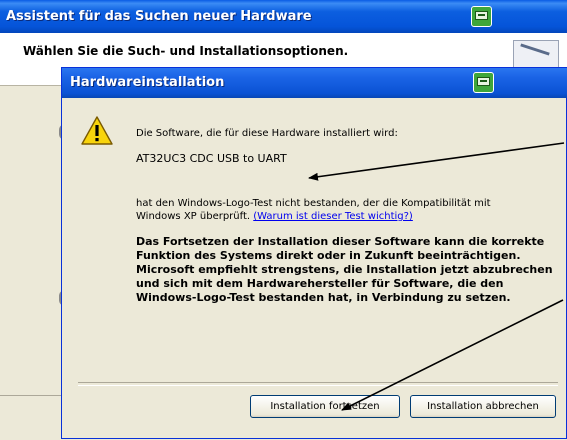 Image resolution: width=567 pixels, height=440 pixels. What do you see at coordinates (195, 216) in the screenshot?
I see `logo-test-prefix: Windows XP überprüft.` at bounding box center [195, 216].